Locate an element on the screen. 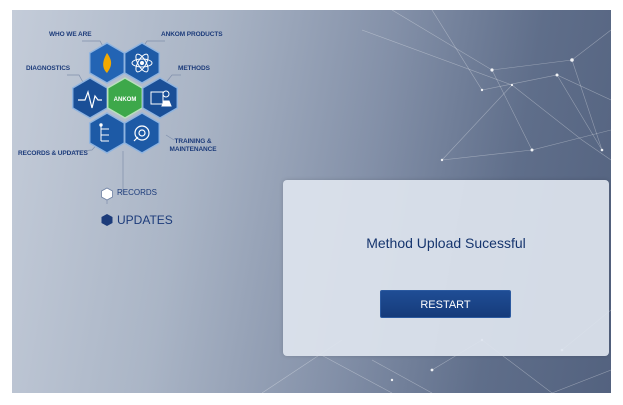 This screenshot has width=623, height=405. submenu-updates: UPDATES is located at coordinates (145, 220).